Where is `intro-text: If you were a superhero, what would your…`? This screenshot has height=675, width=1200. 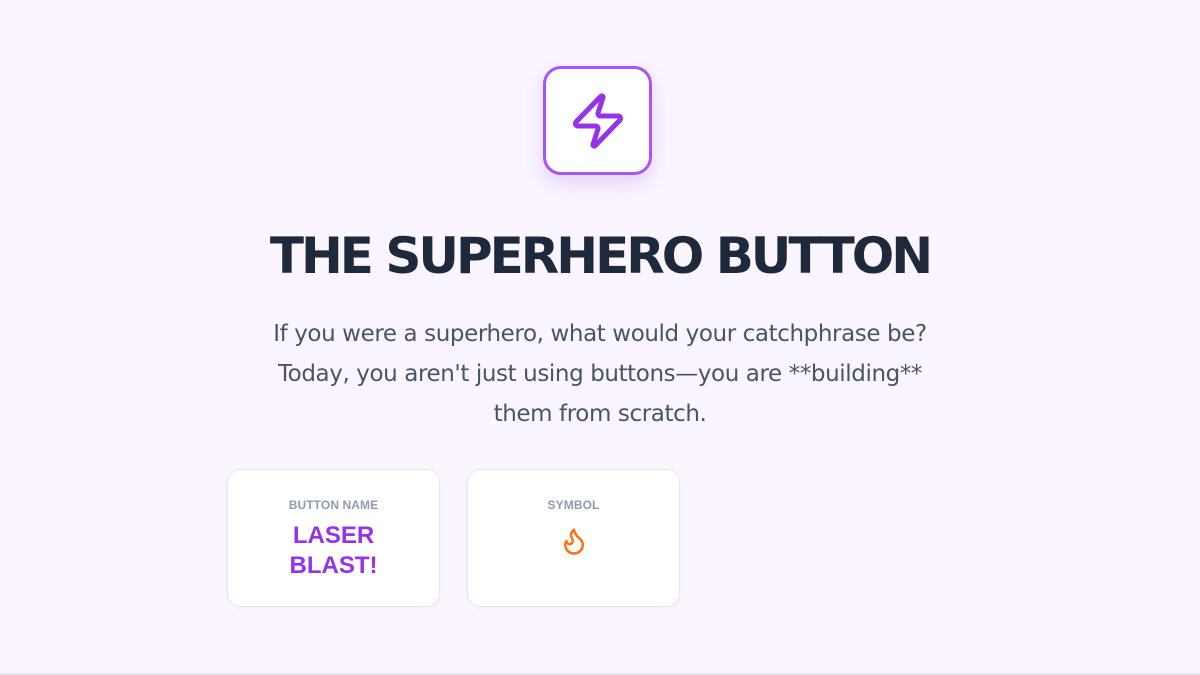 intro-text: If you were a superhero, what would your… is located at coordinates (600, 374).